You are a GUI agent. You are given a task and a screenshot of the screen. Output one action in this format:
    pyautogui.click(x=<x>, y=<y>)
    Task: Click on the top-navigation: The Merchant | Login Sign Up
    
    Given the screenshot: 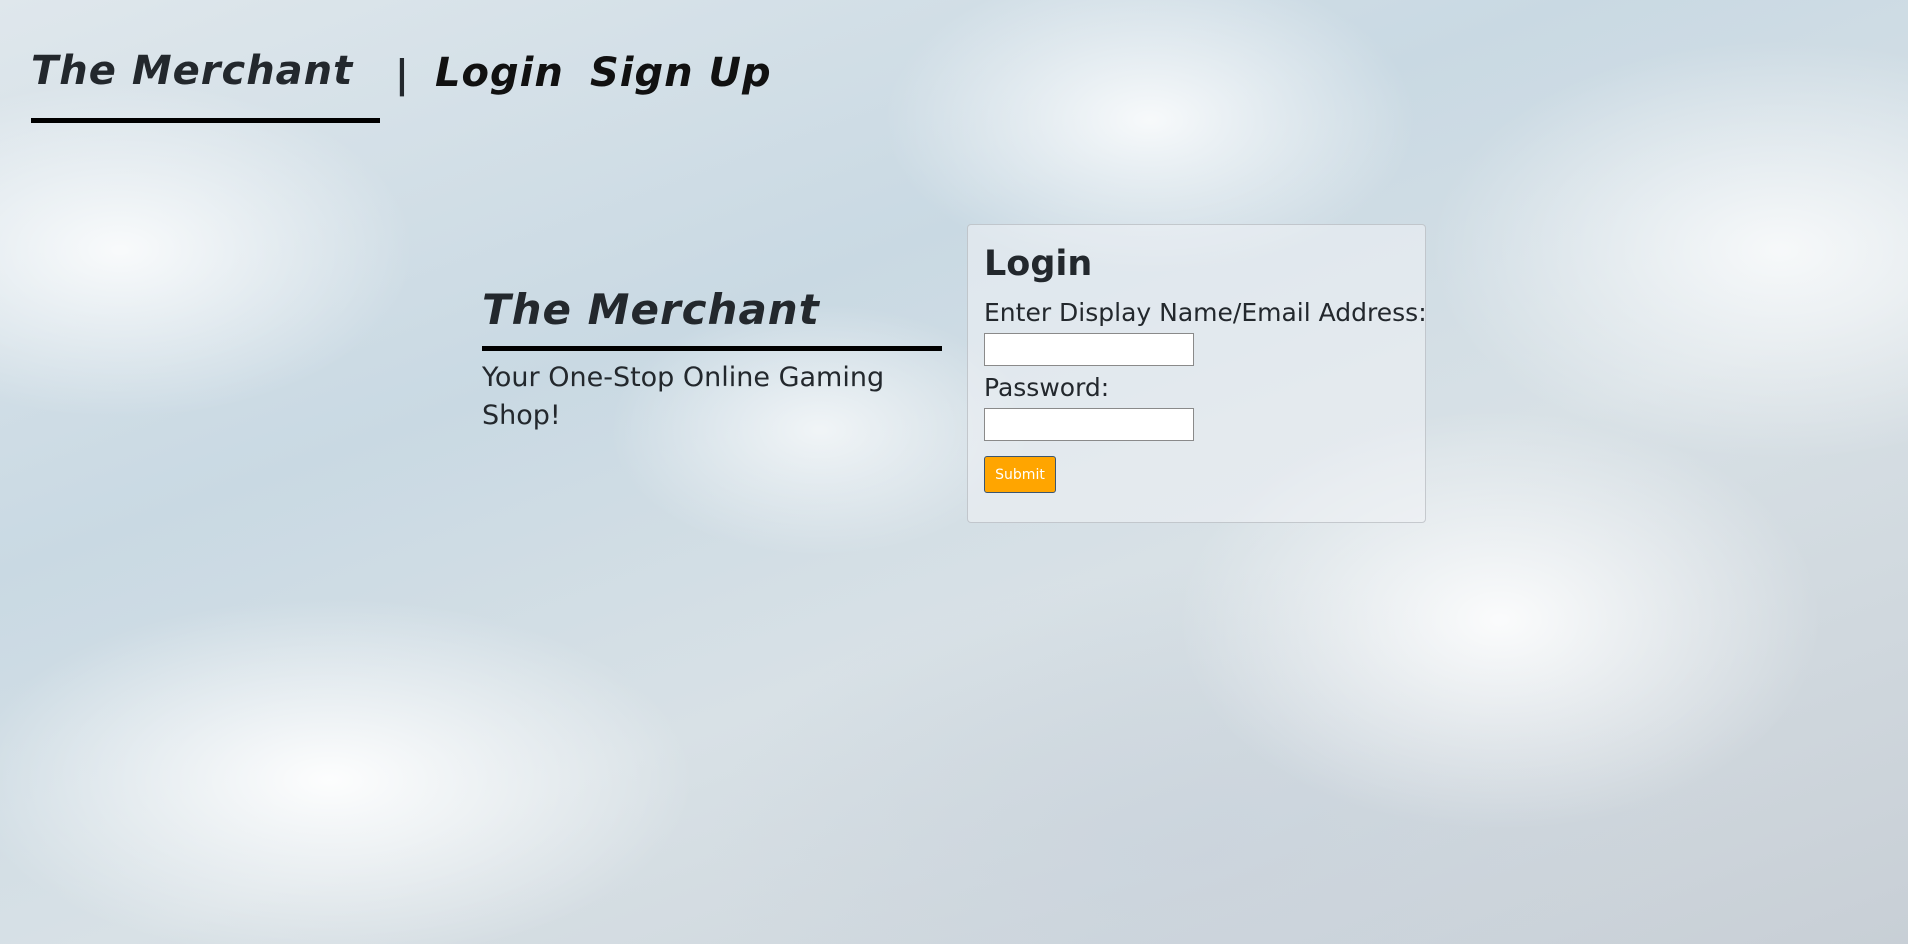 What is the action you would take?
    pyautogui.click(x=431, y=83)
    